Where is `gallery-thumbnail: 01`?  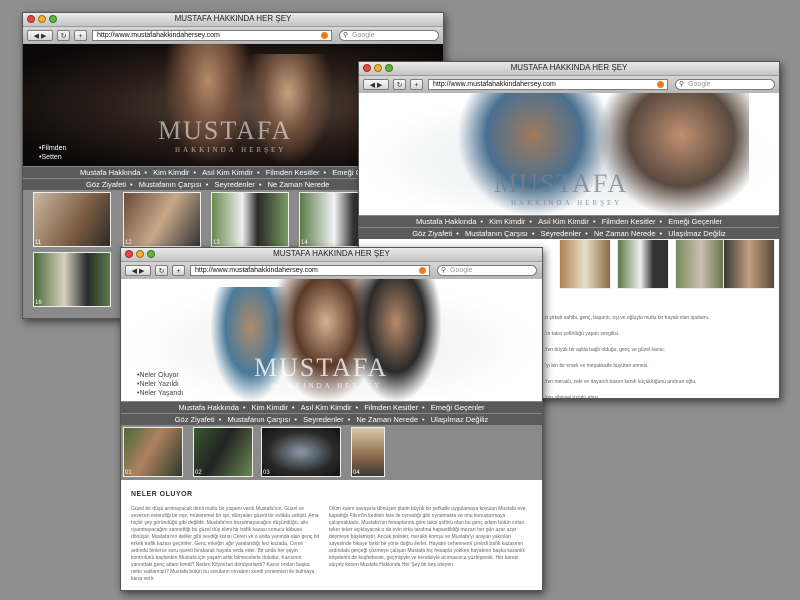
gallery-thumbnail: 01 is located at coordinates (153, 452).